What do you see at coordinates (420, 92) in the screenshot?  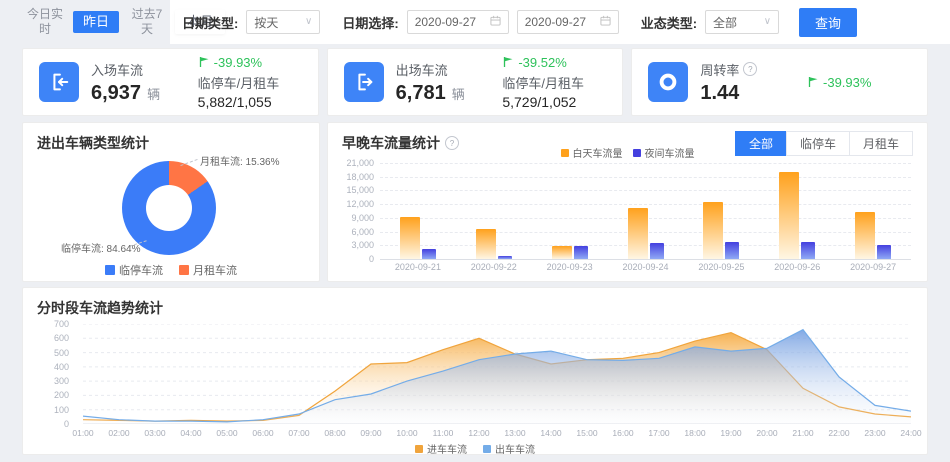 I see `kpi-value: 6,781` at bounding box center [420, 92].